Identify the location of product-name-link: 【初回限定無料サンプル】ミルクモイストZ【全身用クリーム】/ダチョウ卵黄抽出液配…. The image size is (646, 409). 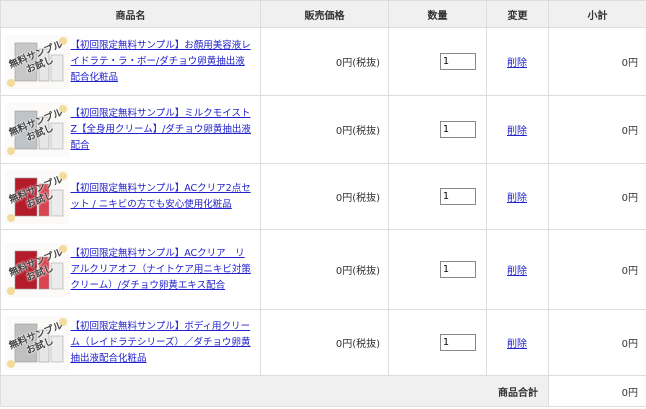
(163, 130).